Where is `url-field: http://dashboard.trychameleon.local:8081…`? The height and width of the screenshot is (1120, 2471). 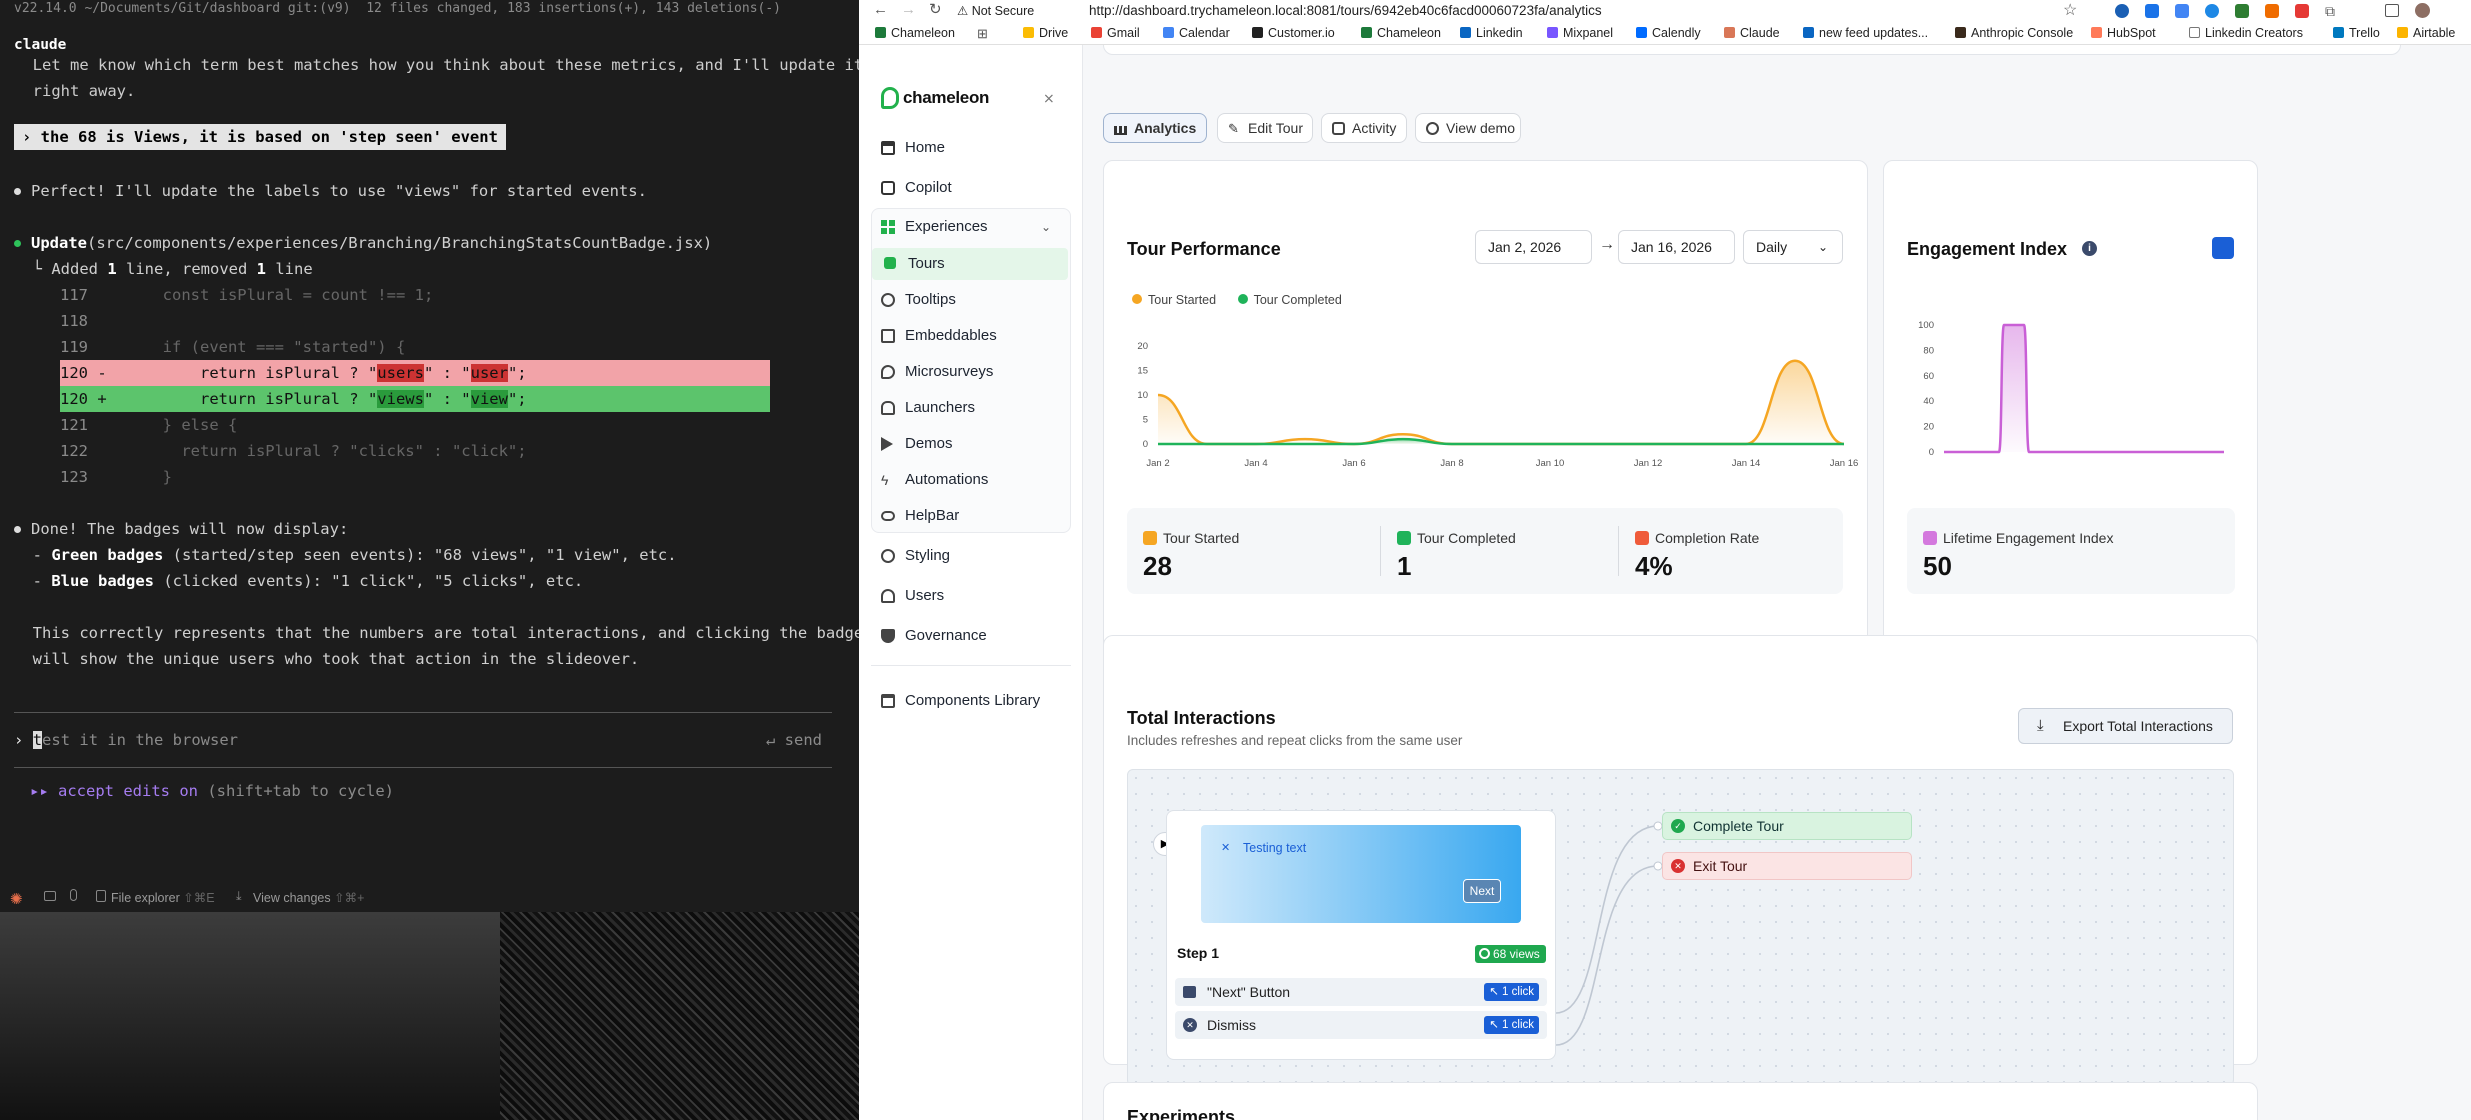 url-field: http://dashboard.trychameleon.local:8081… is located at coordinates (1345, 10).